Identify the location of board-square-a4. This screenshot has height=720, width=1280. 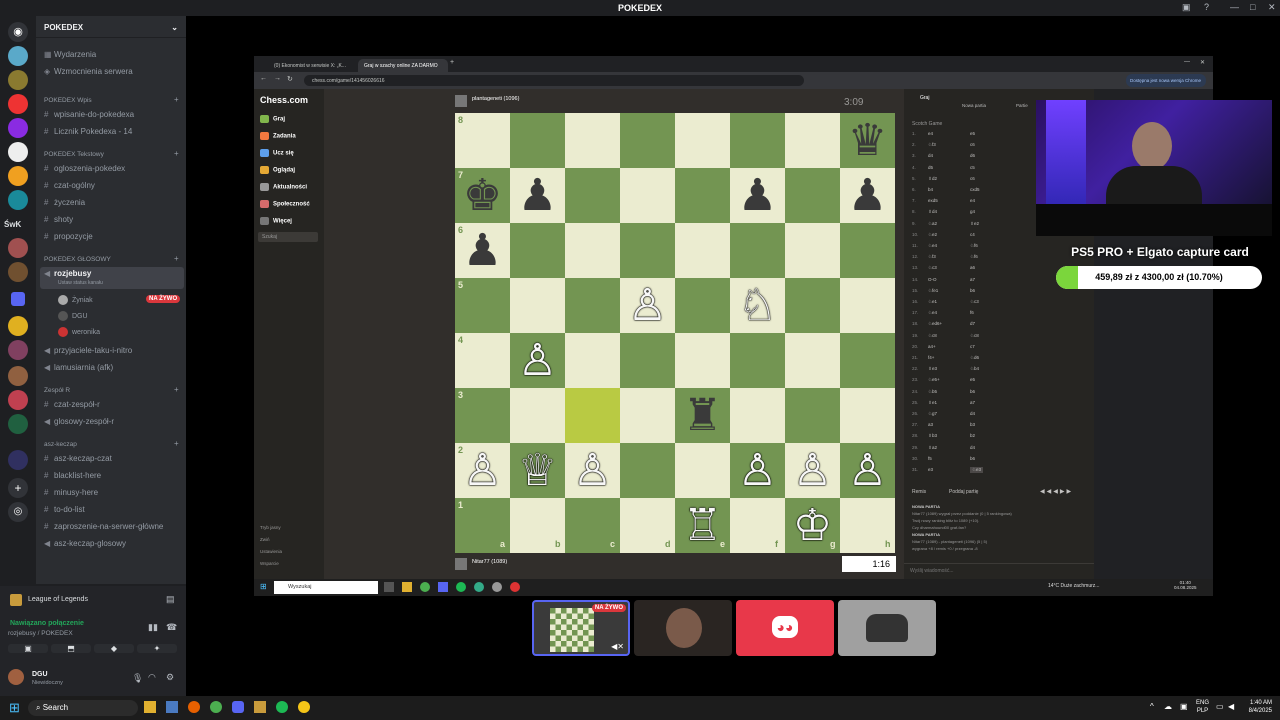
(482, 360).